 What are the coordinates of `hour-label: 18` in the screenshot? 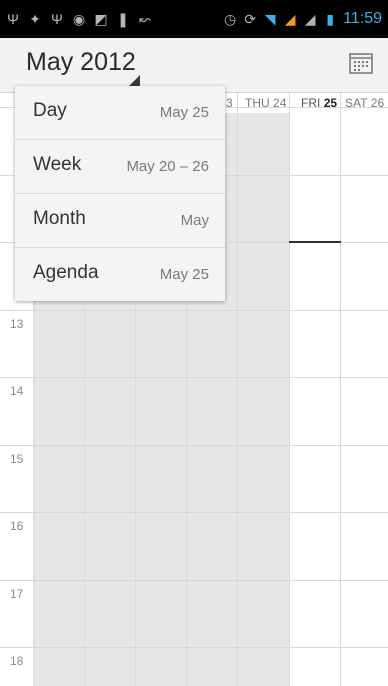 It's located at (17, 661).